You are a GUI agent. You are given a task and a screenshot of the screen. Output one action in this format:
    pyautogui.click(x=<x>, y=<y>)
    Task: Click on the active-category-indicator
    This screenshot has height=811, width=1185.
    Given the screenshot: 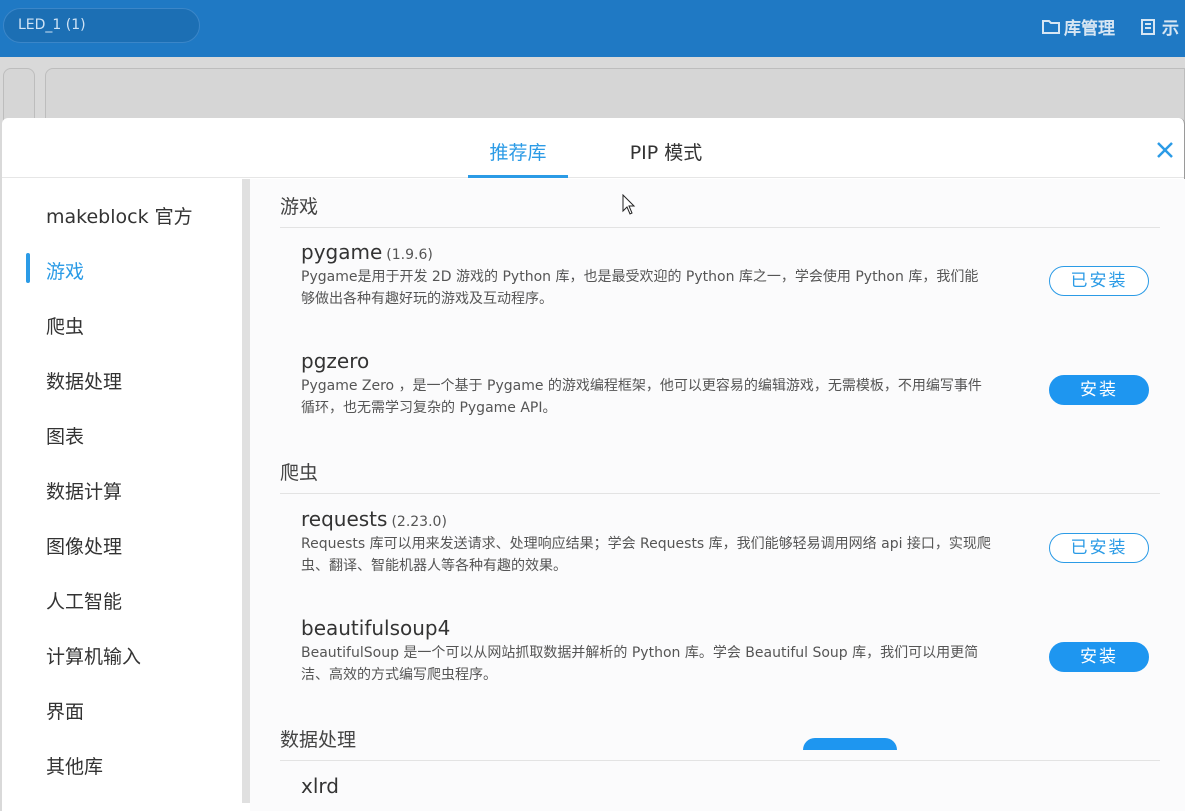 What is the action you would take?
    pyautogui.click(x=28, y=268)
    